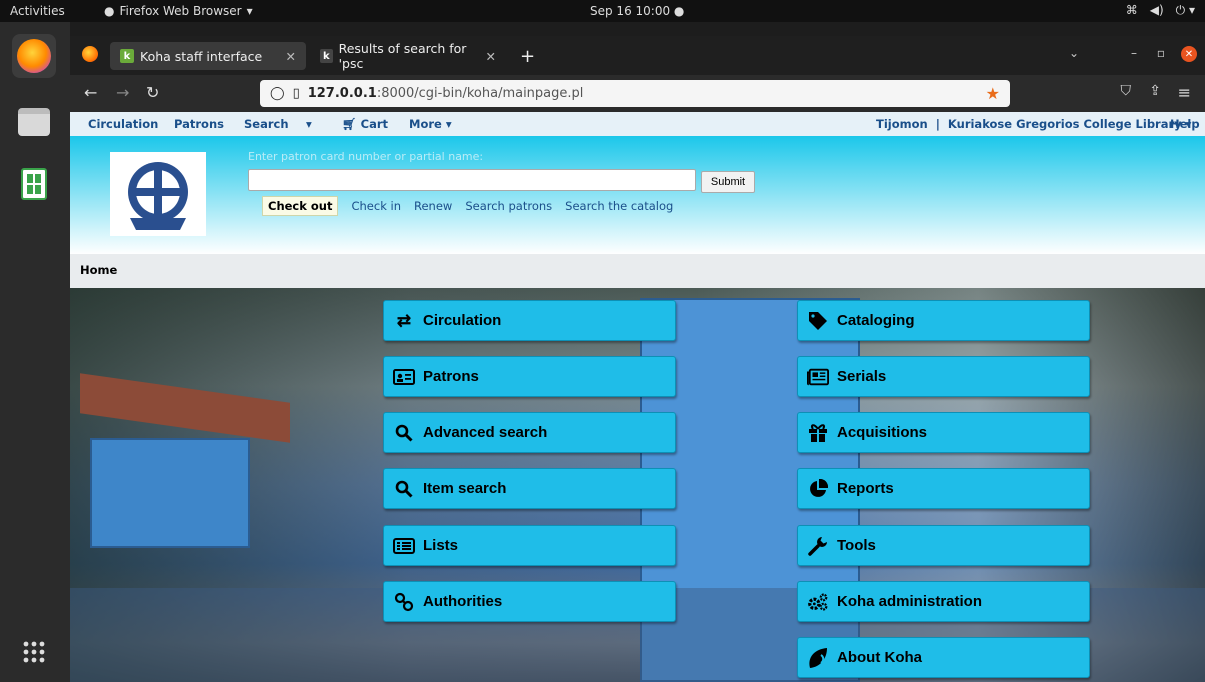 The width and height of the screenshot is (1205, 682). Describe the element at coordinates (37, 11) in the screenshot. I see `activities-button: Activities` at that location.